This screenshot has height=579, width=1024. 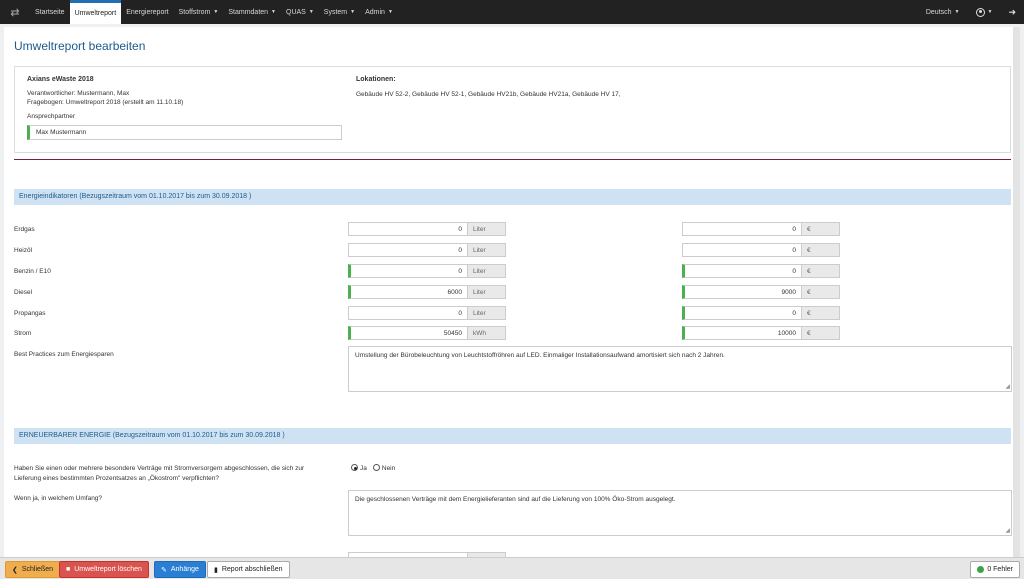 What do you see at coordinates (60, 79) in the screenshot?
I see `organization-name: Axians eWaste 2018` at bounding box center [60, 79].